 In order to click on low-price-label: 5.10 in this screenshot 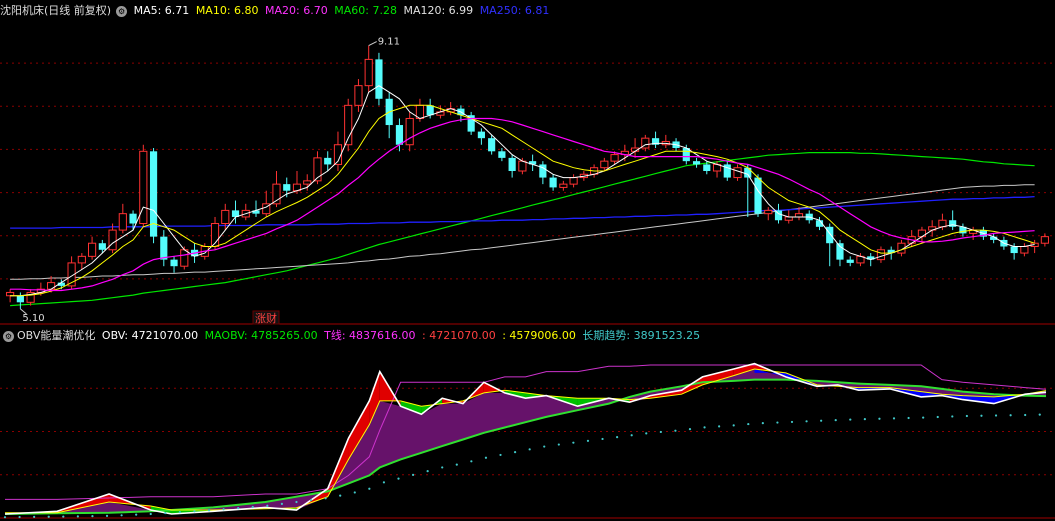, I will do `click(33, 318)`.